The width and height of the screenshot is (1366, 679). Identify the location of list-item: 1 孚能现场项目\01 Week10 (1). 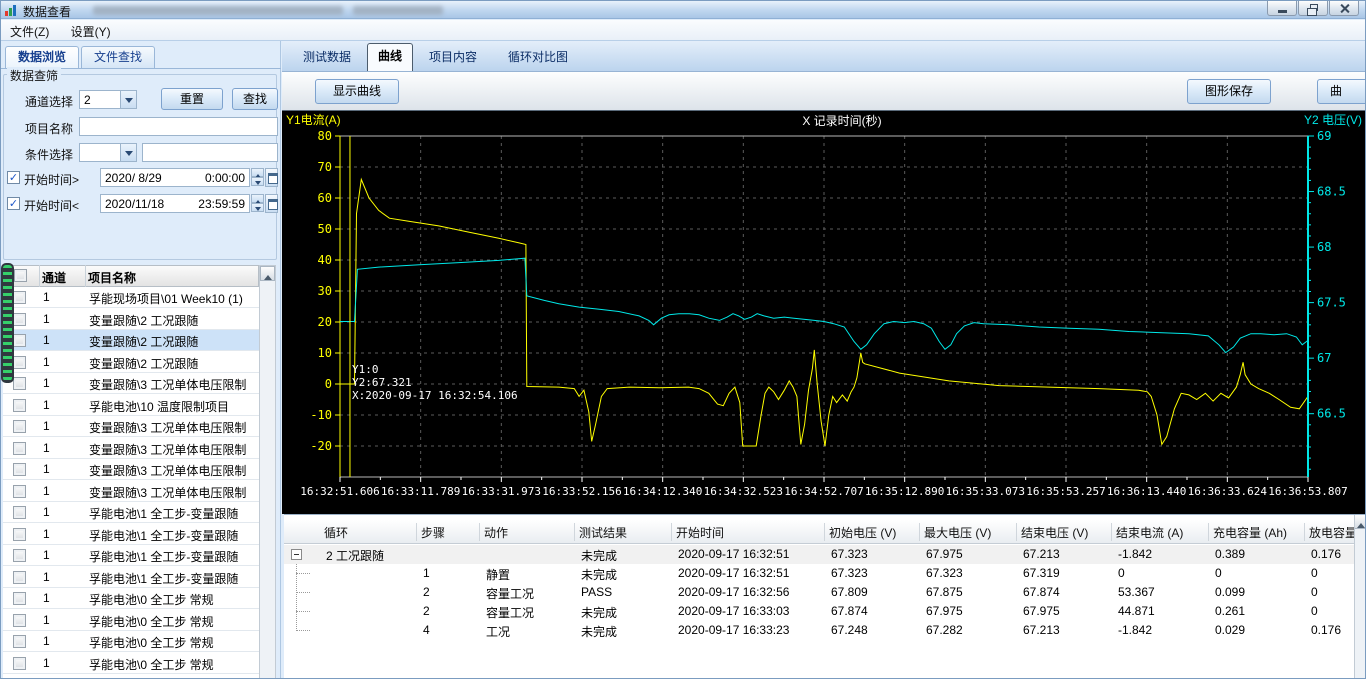
(131, 297).